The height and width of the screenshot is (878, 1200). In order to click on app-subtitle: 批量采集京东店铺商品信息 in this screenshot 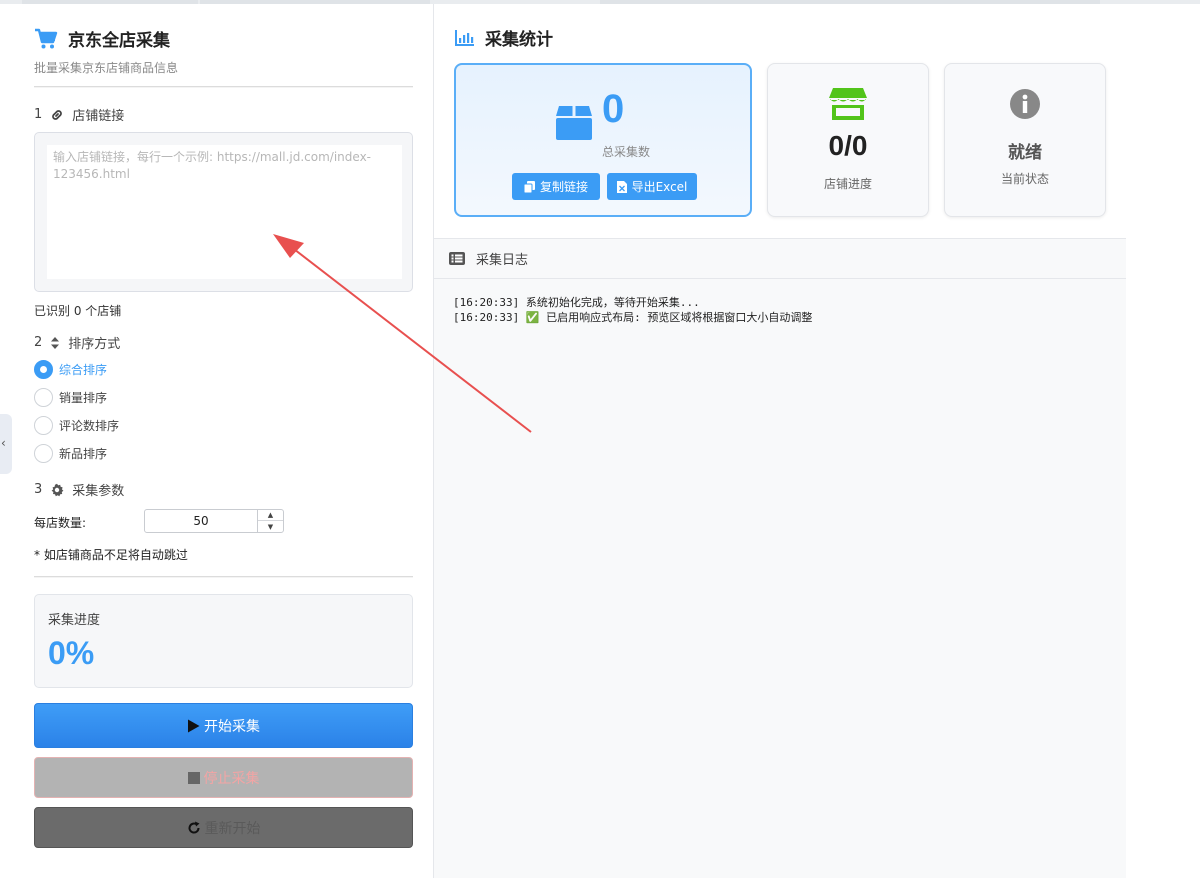, I will do `click(106, 68)`.